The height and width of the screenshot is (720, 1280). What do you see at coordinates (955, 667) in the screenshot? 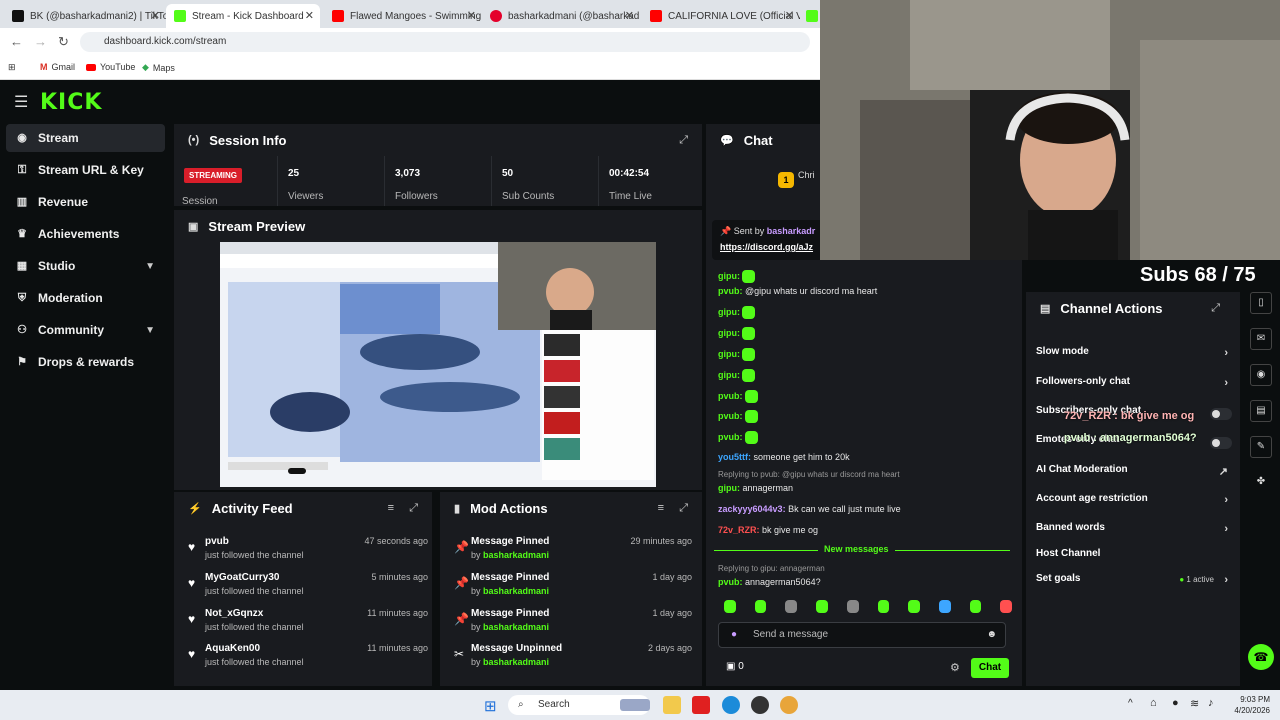
I see `settings-icon: ⚙` at bounding box center [955, 667].